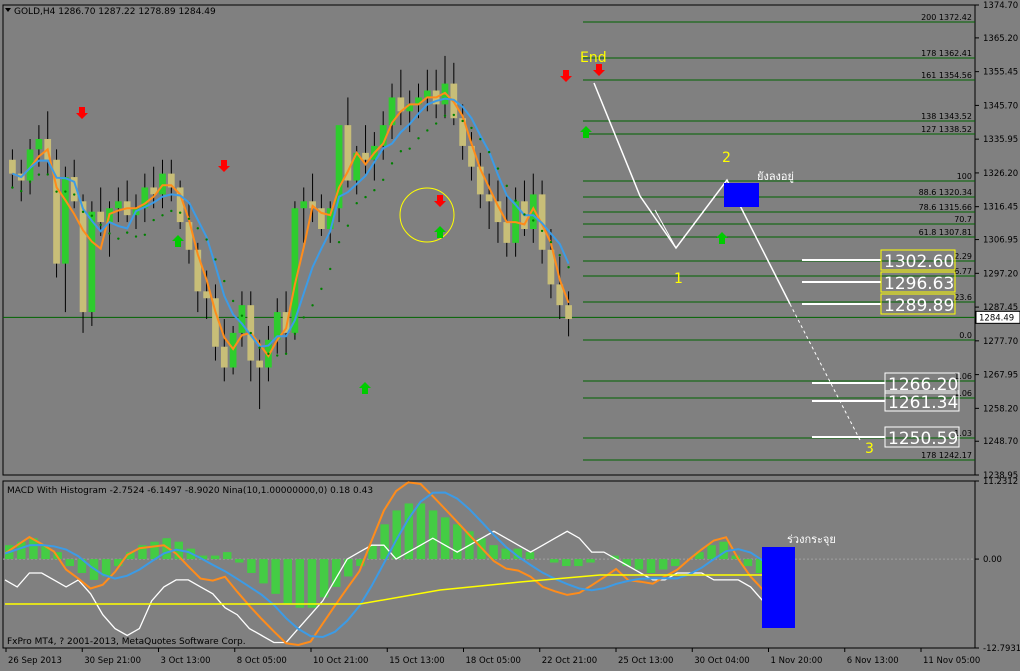 The height and width of the screenshot is (671, 1020). I want to click on price-tick-label: 1365.20, so click(1000, 39).